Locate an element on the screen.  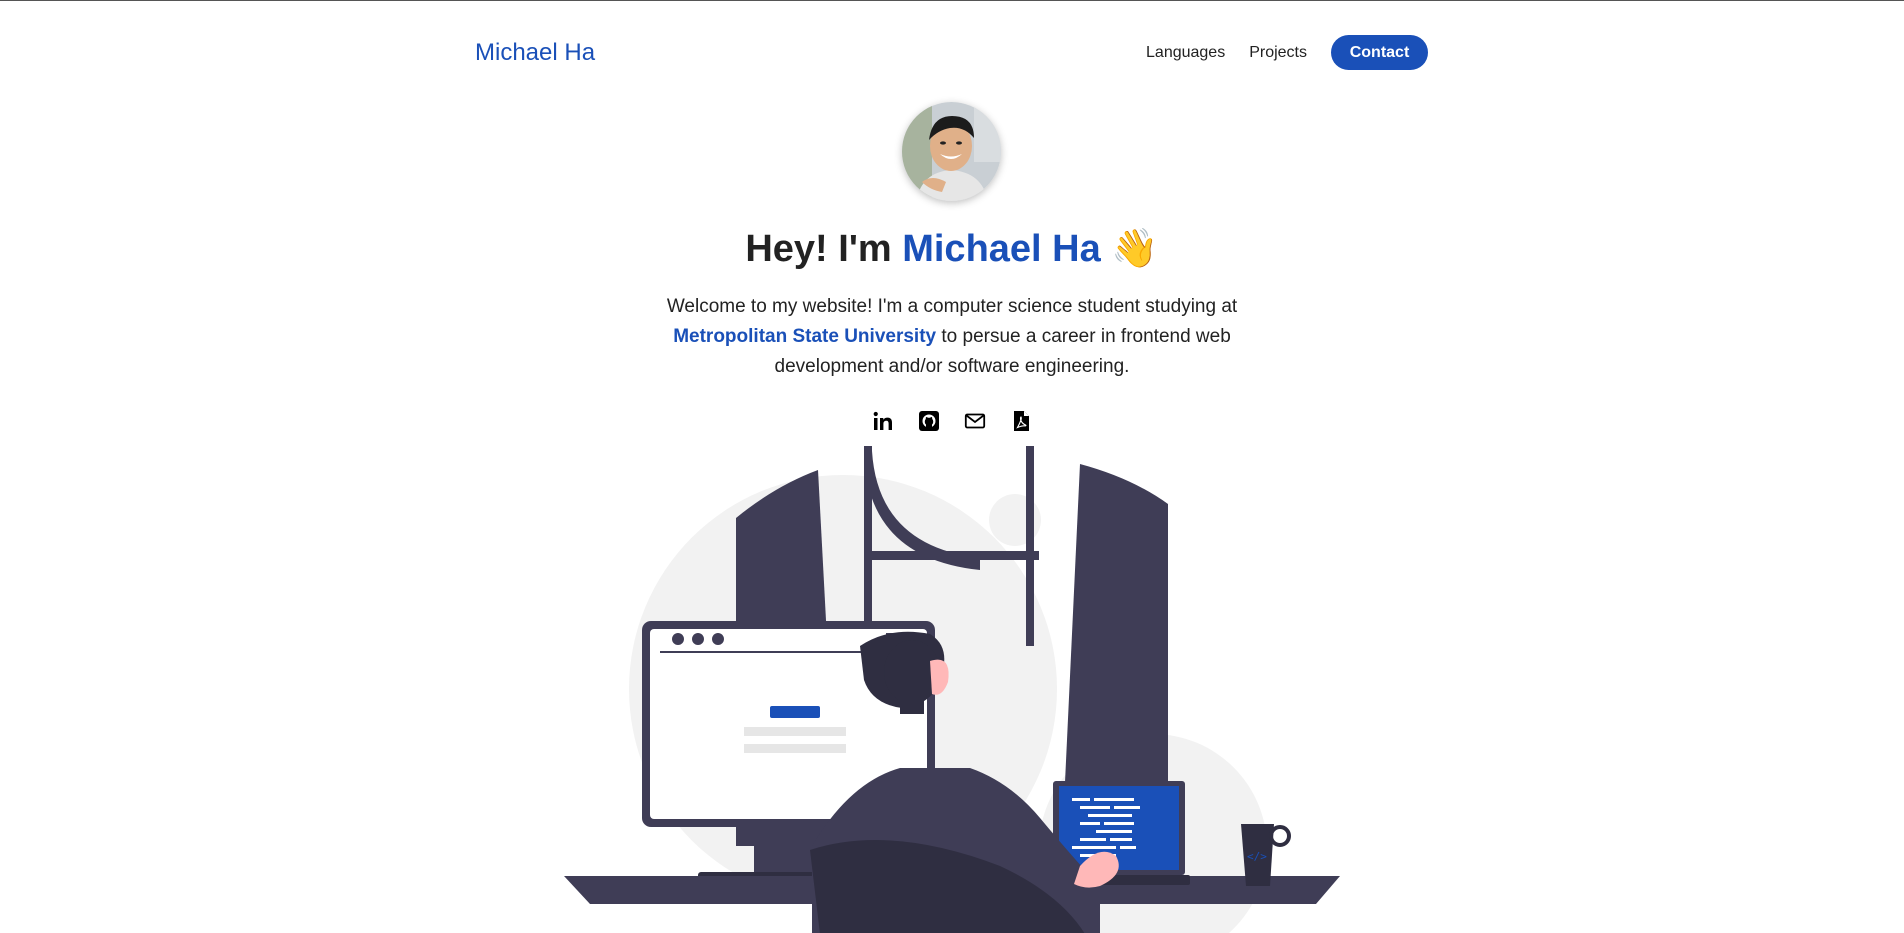
hero-title: Hey! I'm Michael Ha 👋 is located at coordinates (952, 249).